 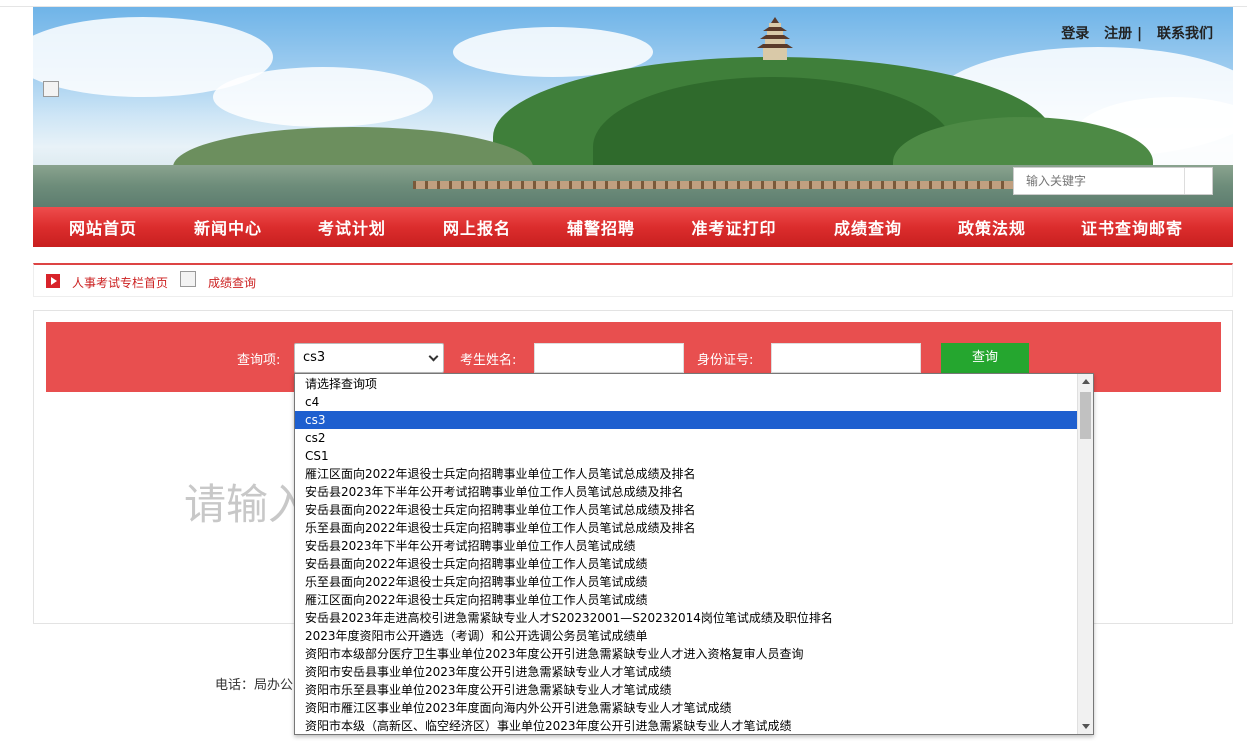 What do you see at coordinates (609, 358) in the screenshot?
I see `name-input` at bounding box center [609, 358].